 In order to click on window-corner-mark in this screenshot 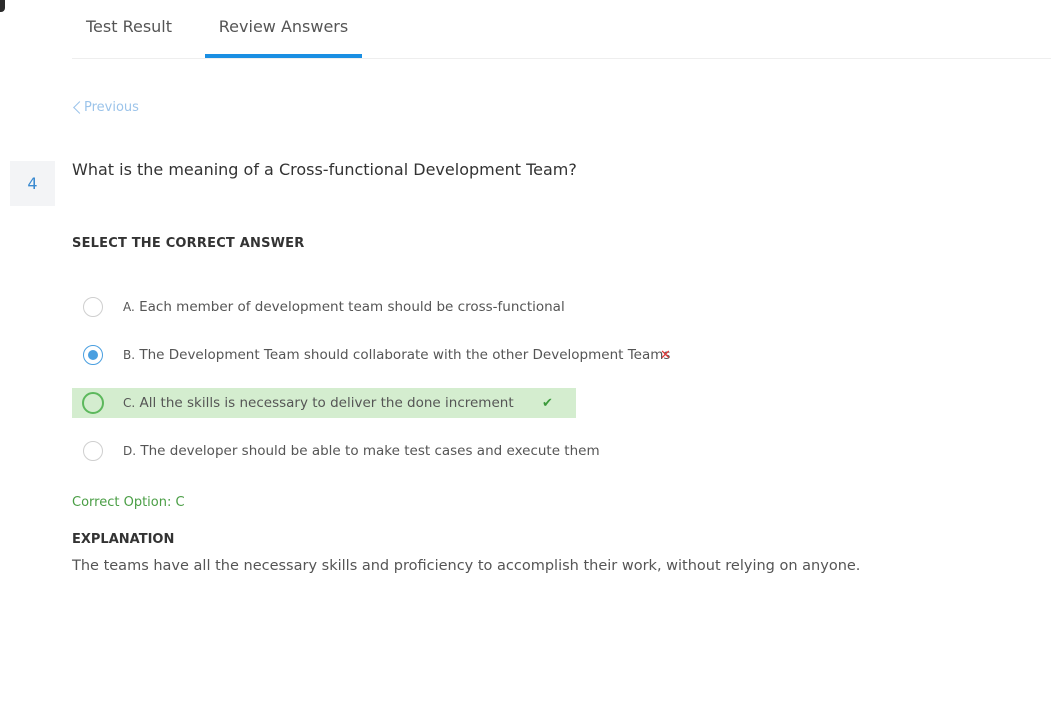, I will do `click(2, 6)`.